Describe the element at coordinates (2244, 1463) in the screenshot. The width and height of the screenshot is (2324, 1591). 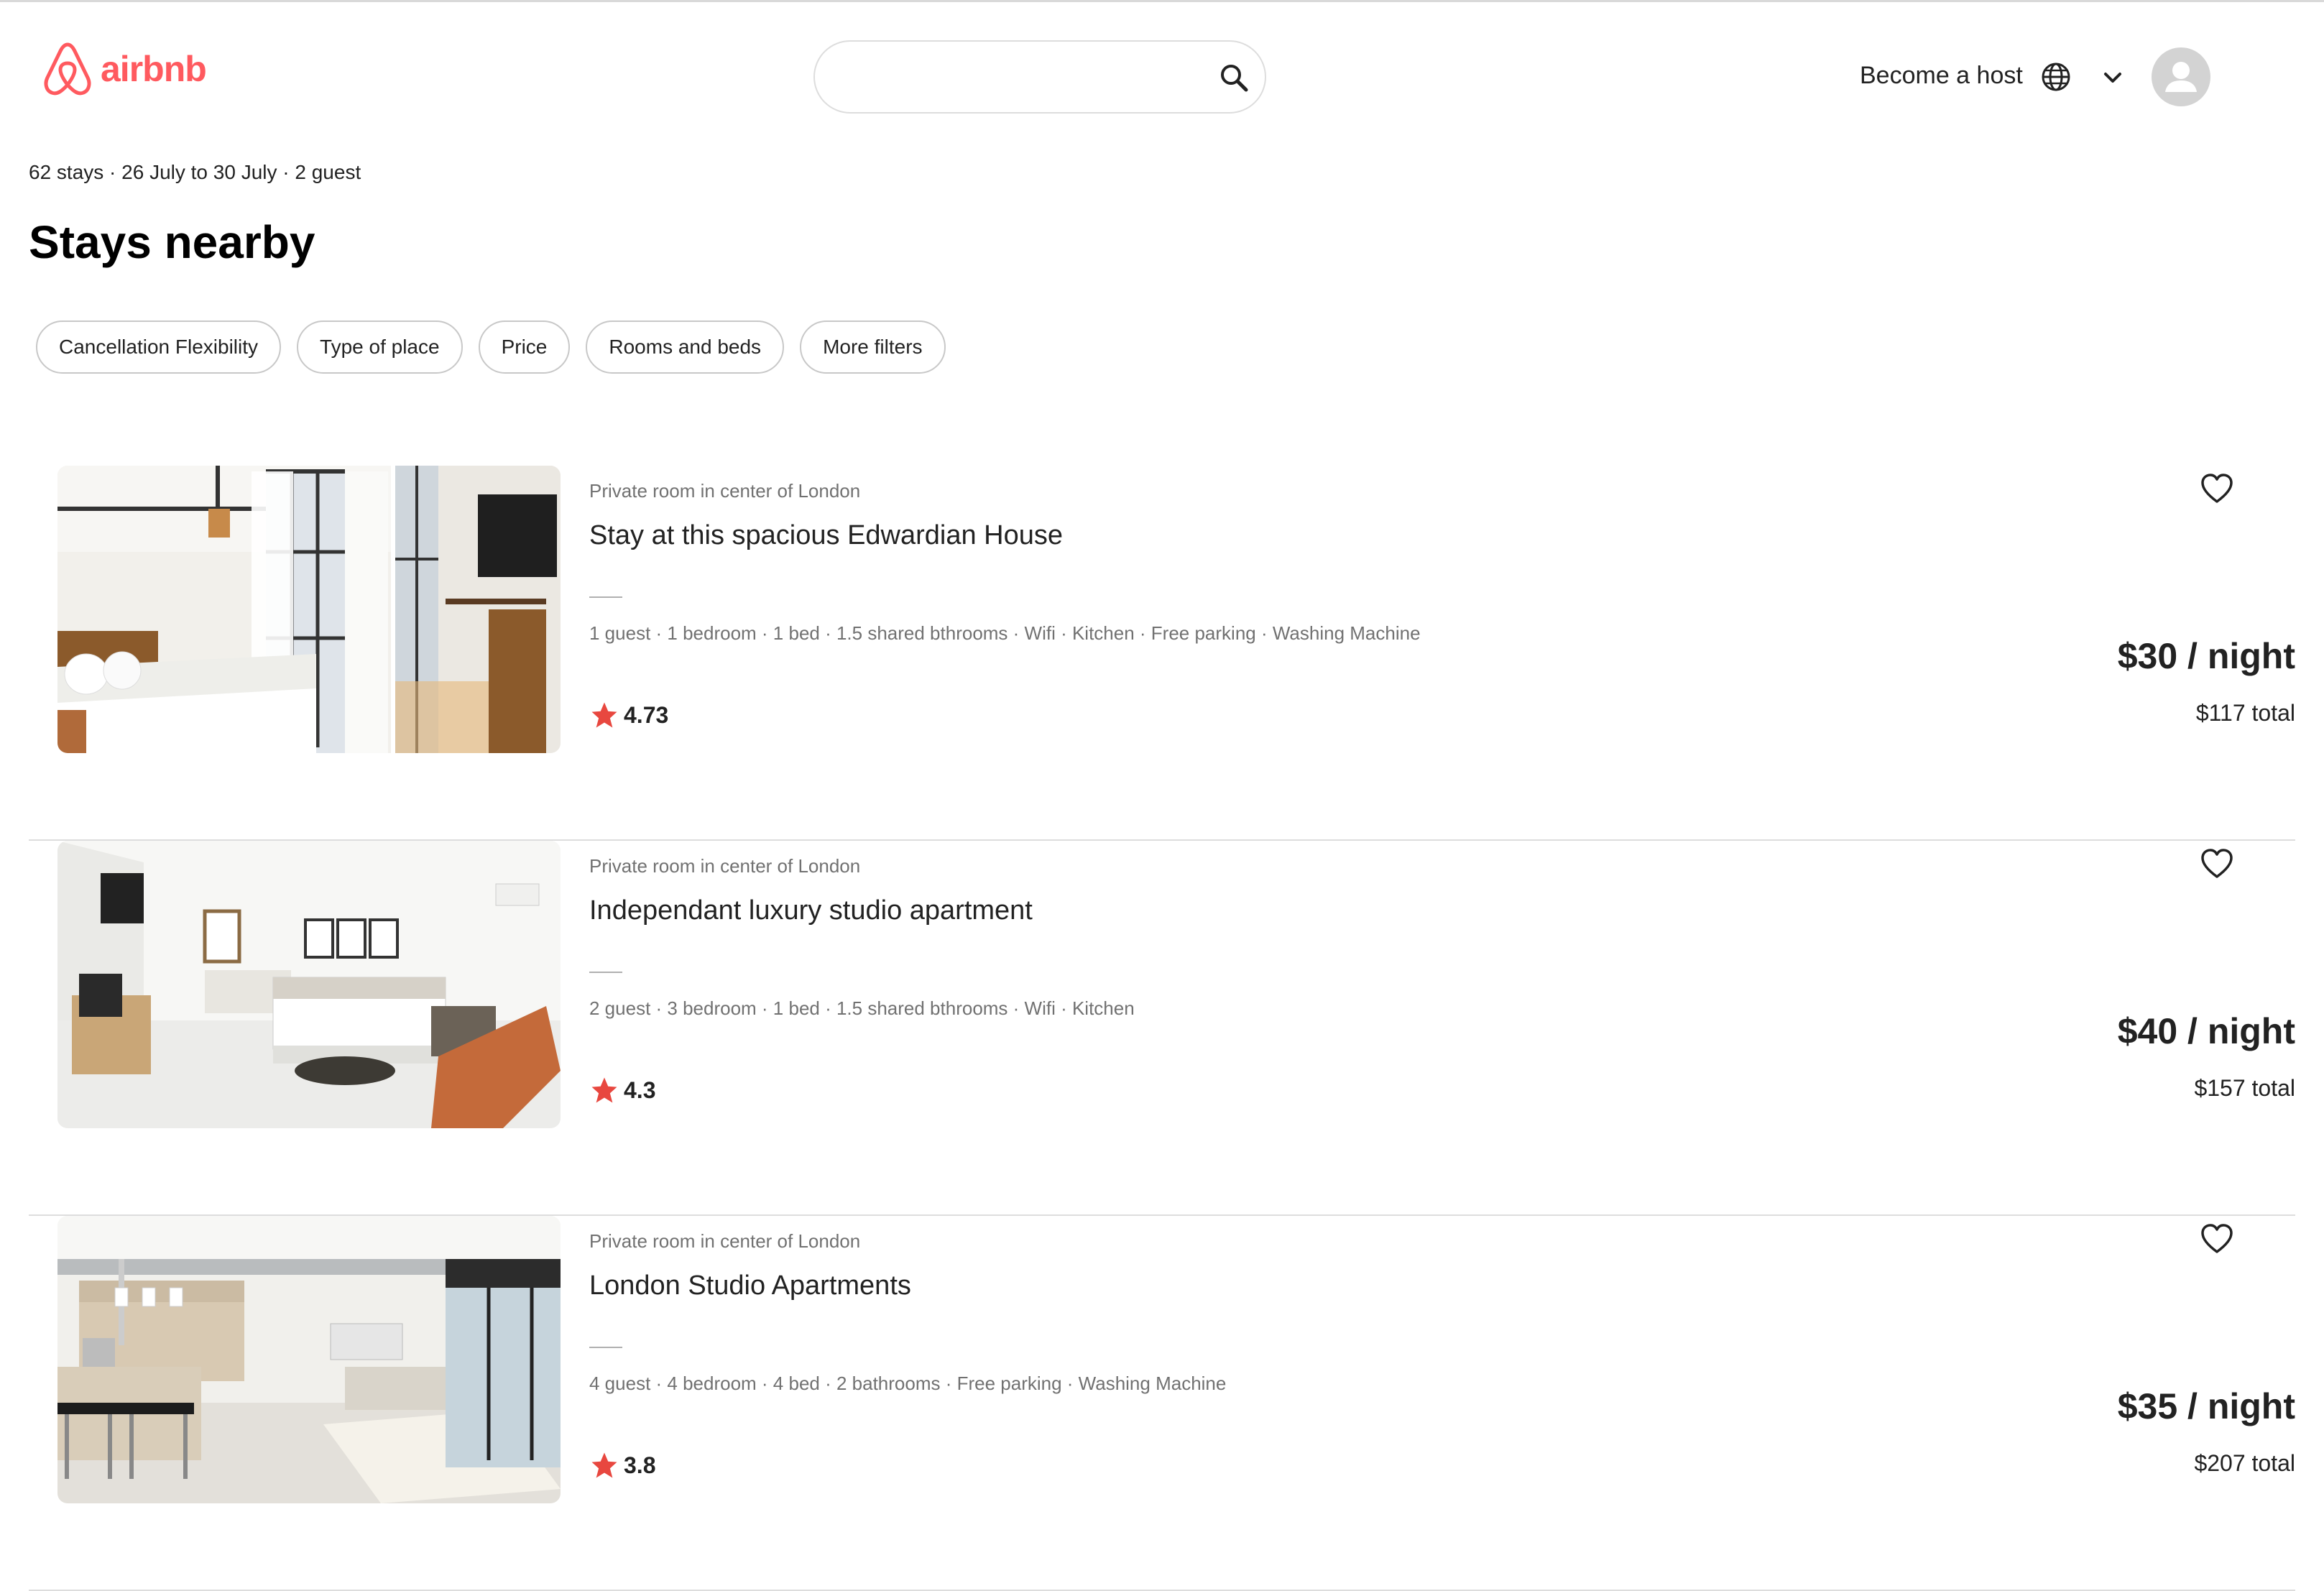
I see `total-price: $207 total` at that location.